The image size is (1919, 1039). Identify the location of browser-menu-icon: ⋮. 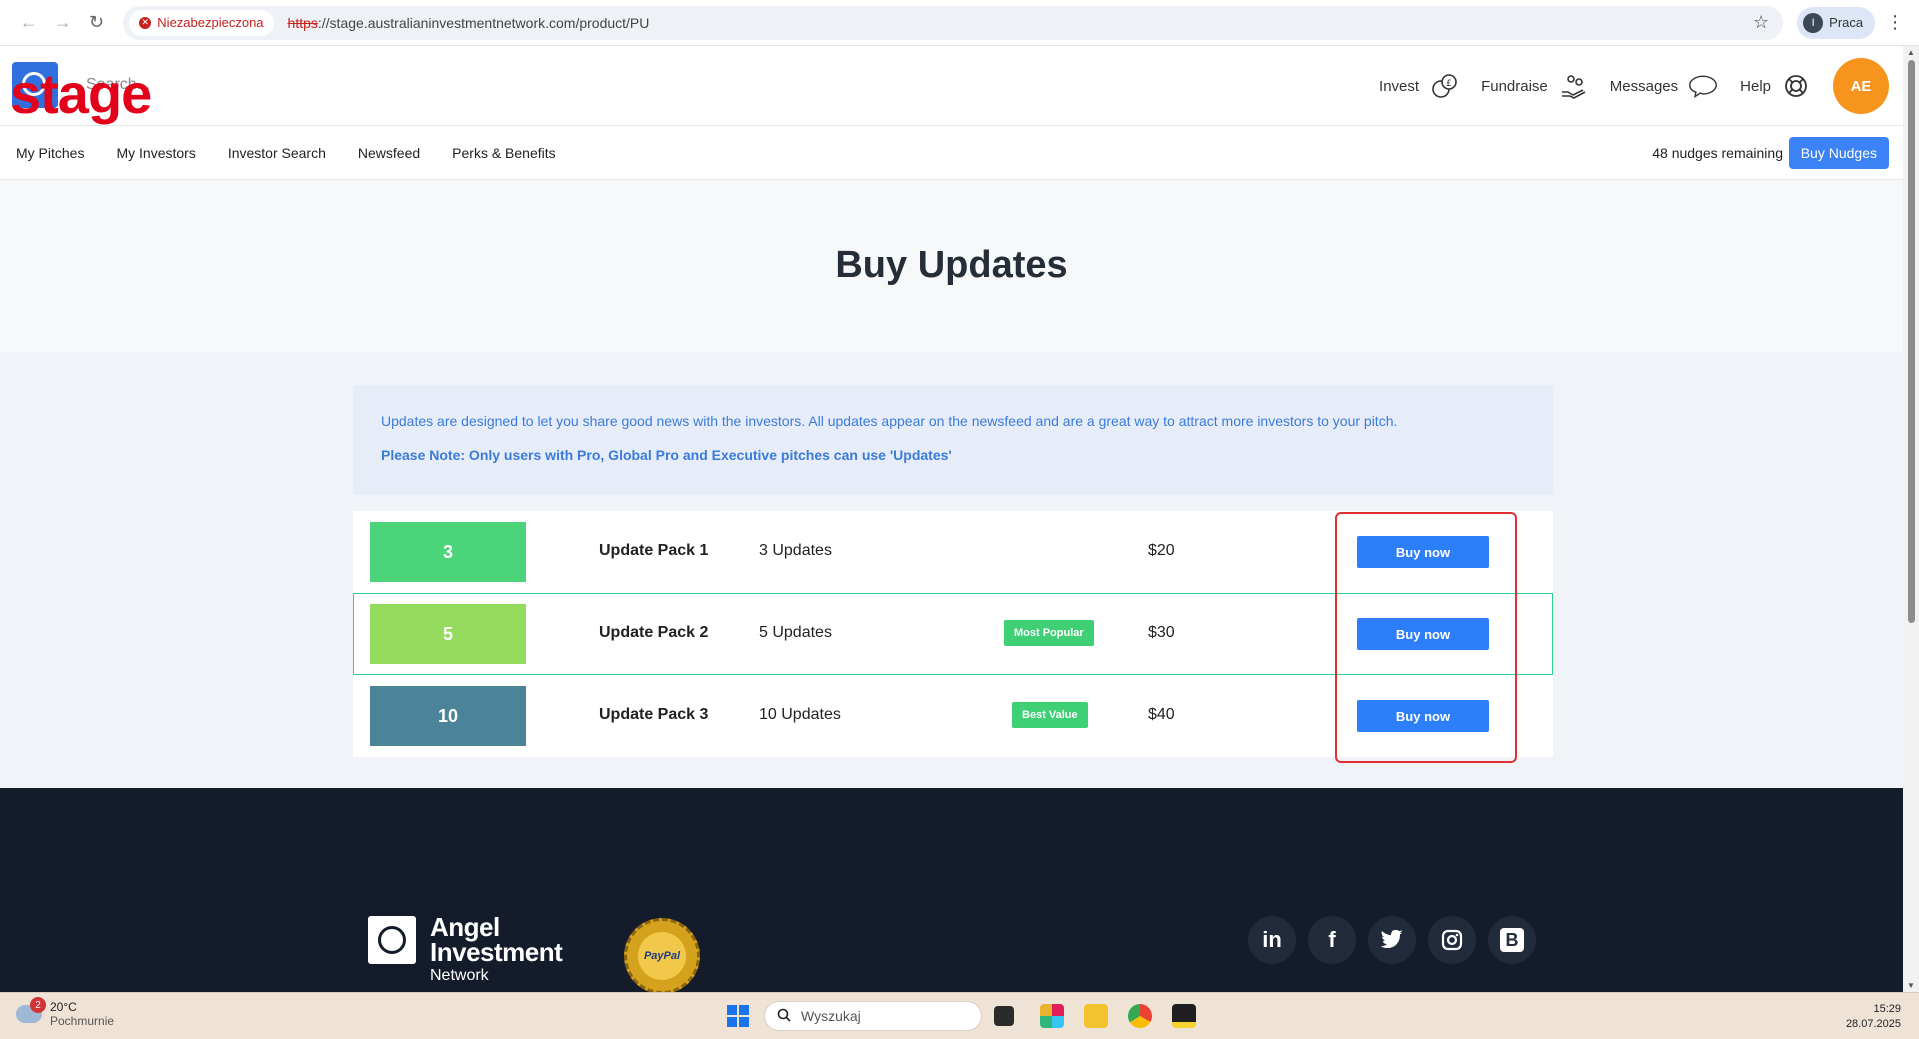
(1895, 22).